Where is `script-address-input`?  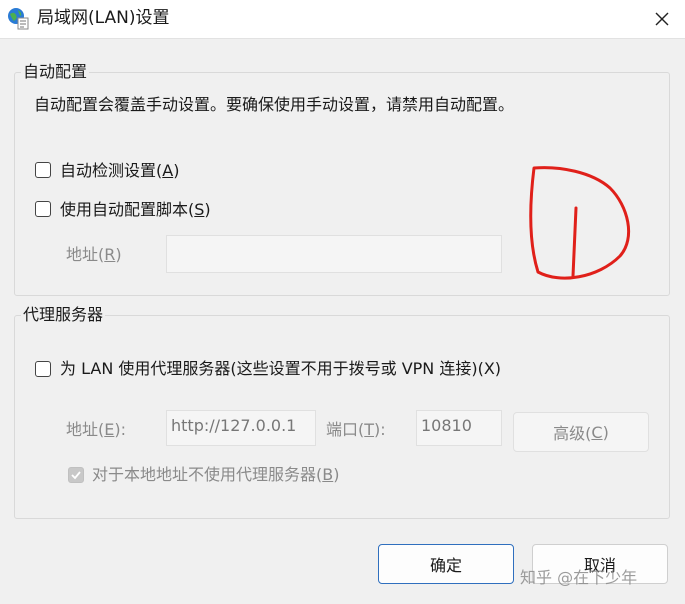
script-address-input is located at coordinates (334, 254).